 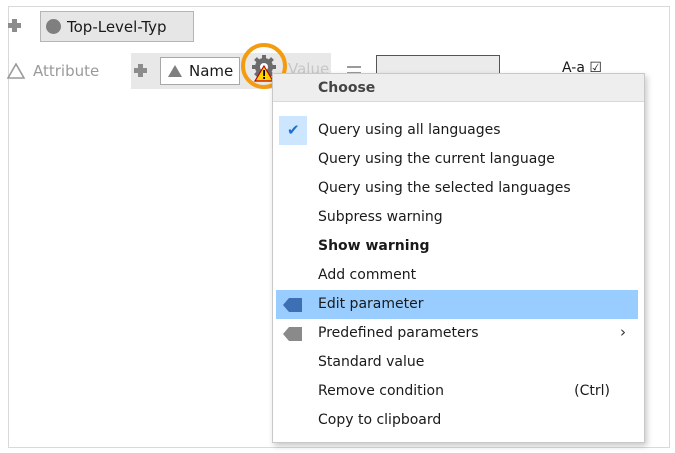 What do you see at coordinates (175, 71) in the screenshot?
I see `triangle-filled-icon` at bounding box center [175, 71].